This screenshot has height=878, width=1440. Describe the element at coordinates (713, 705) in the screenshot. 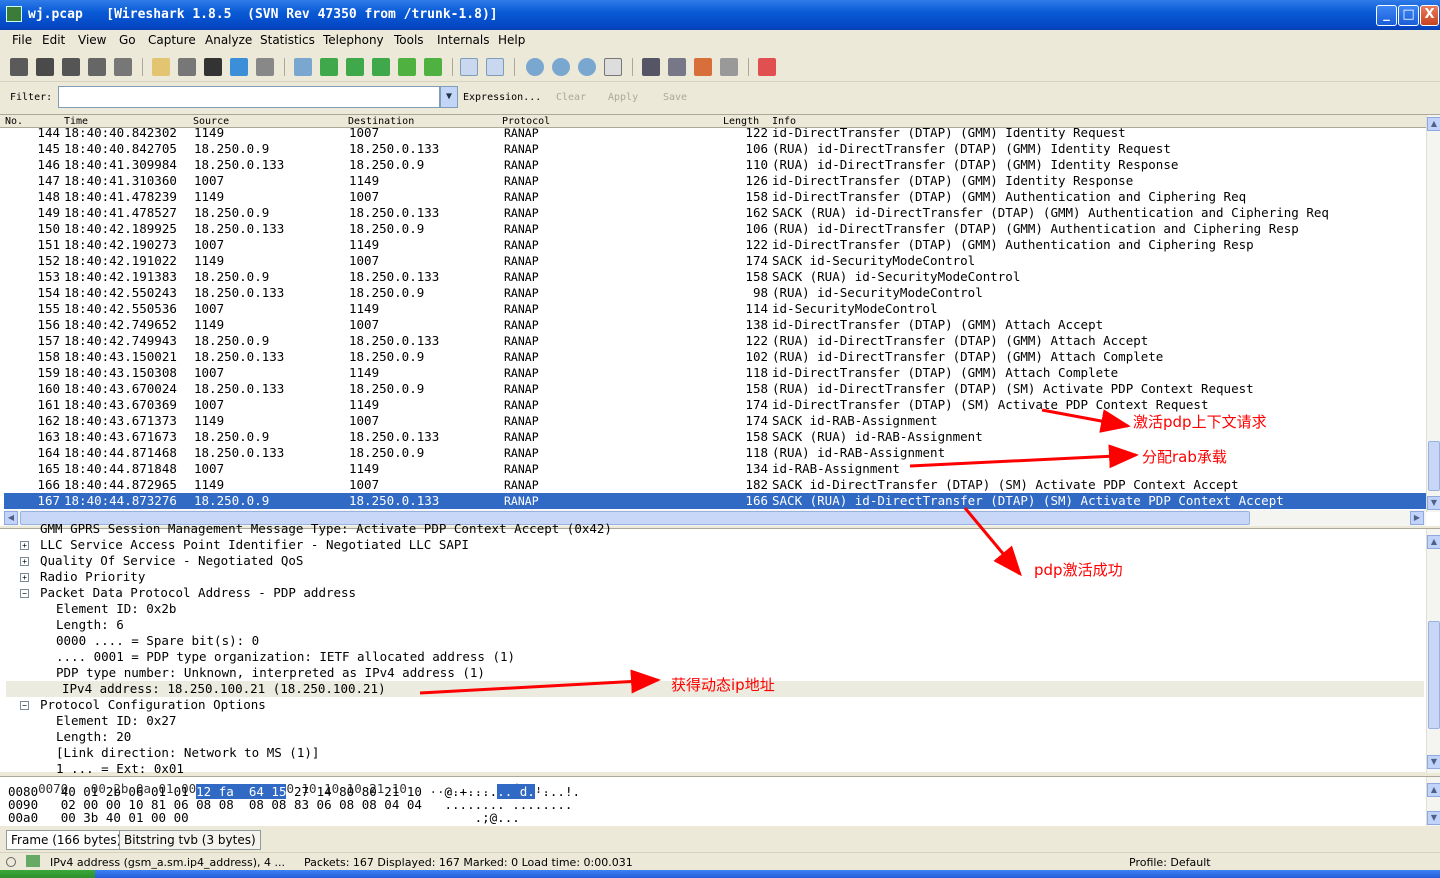

I see `detail-line: − Protocol Configuration Options` at that location.